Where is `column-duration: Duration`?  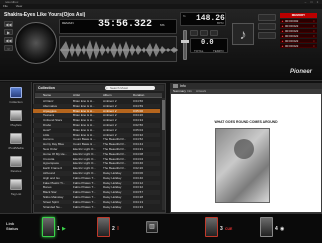
column-duration: Duration is located at coordinates (138, 95).